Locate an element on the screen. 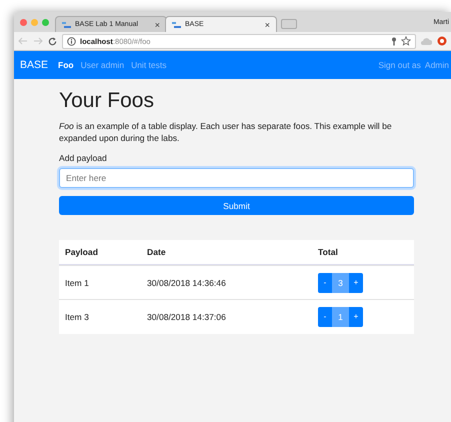 The width and height of the screenshot is (451, 422). minimize-light is located at coordinates (34, 22).